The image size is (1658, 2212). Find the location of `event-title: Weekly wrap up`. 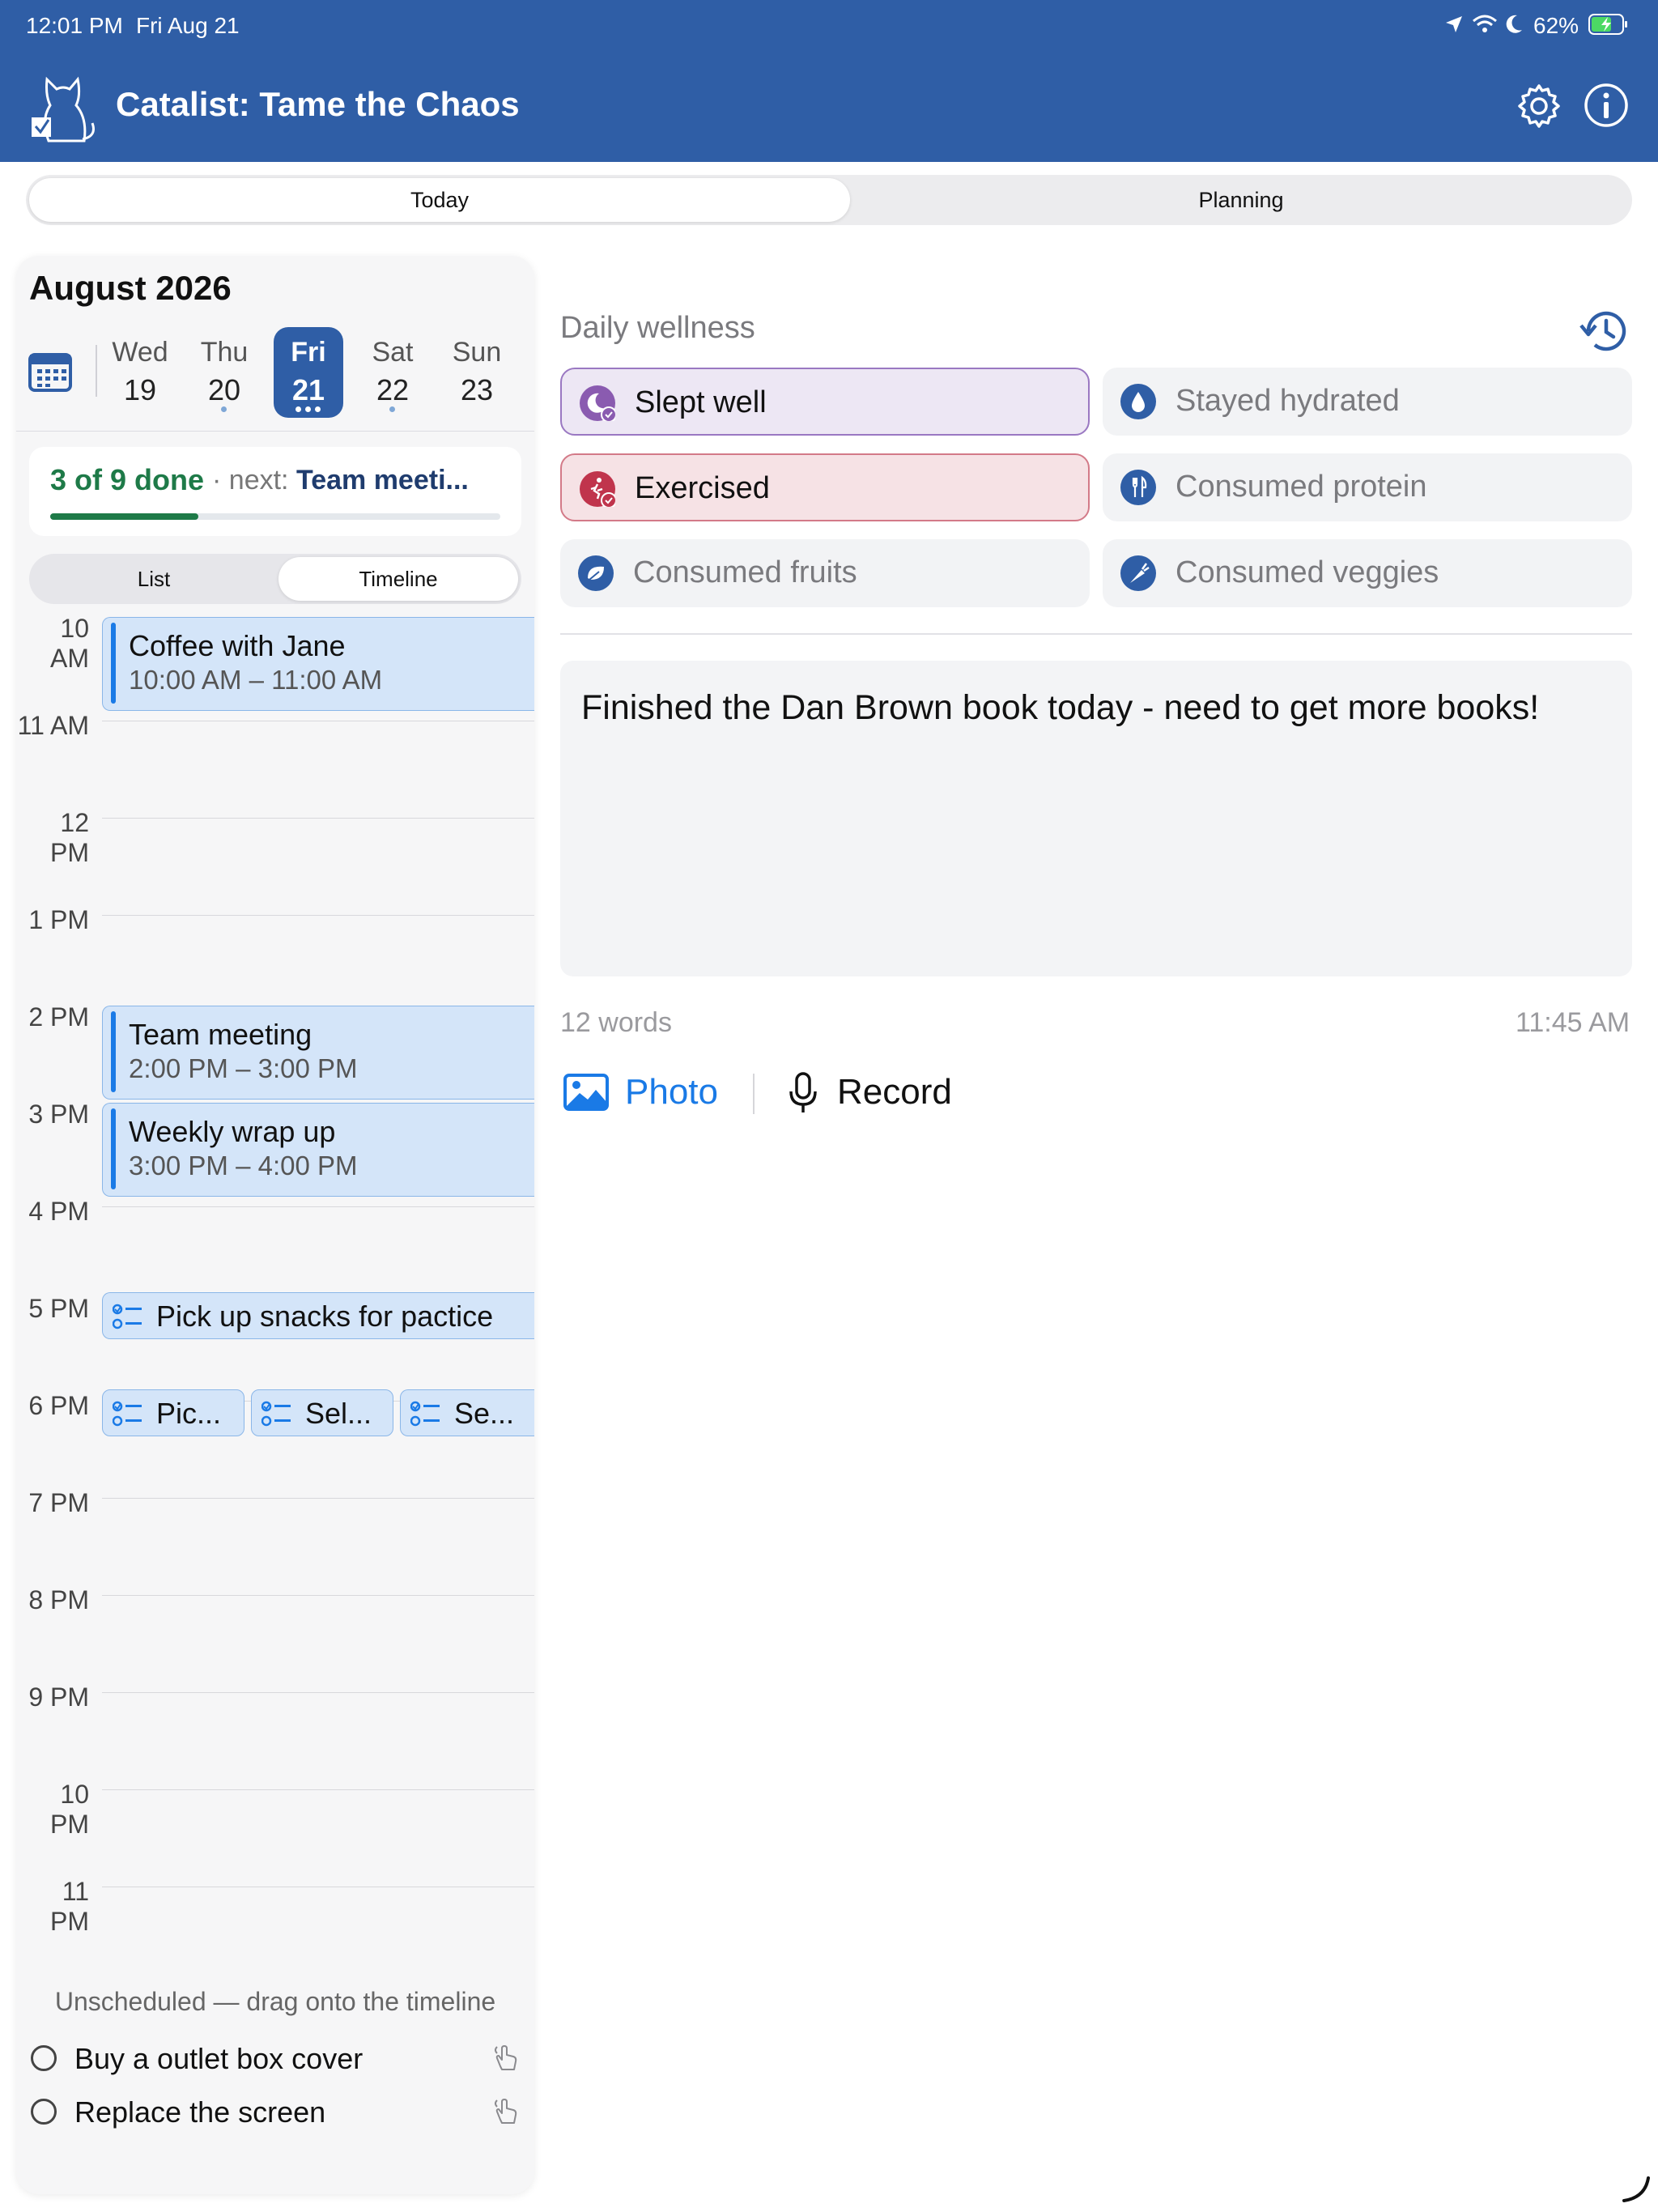

event-title: Weekly wrap up is located at coordinates (232, 1131).